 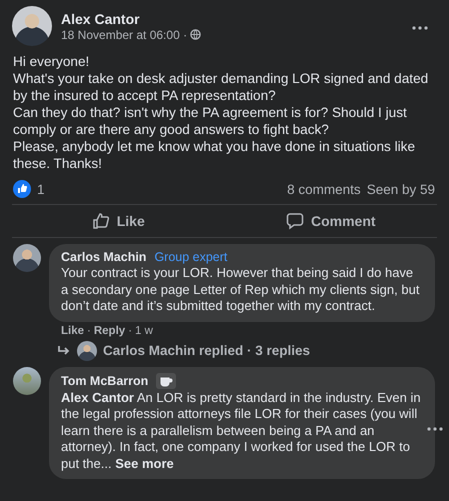 What do you see at coordinates (144, 330) in the screenshot?
I see `comment-age: 1 w` at bounding box center [144, 330].